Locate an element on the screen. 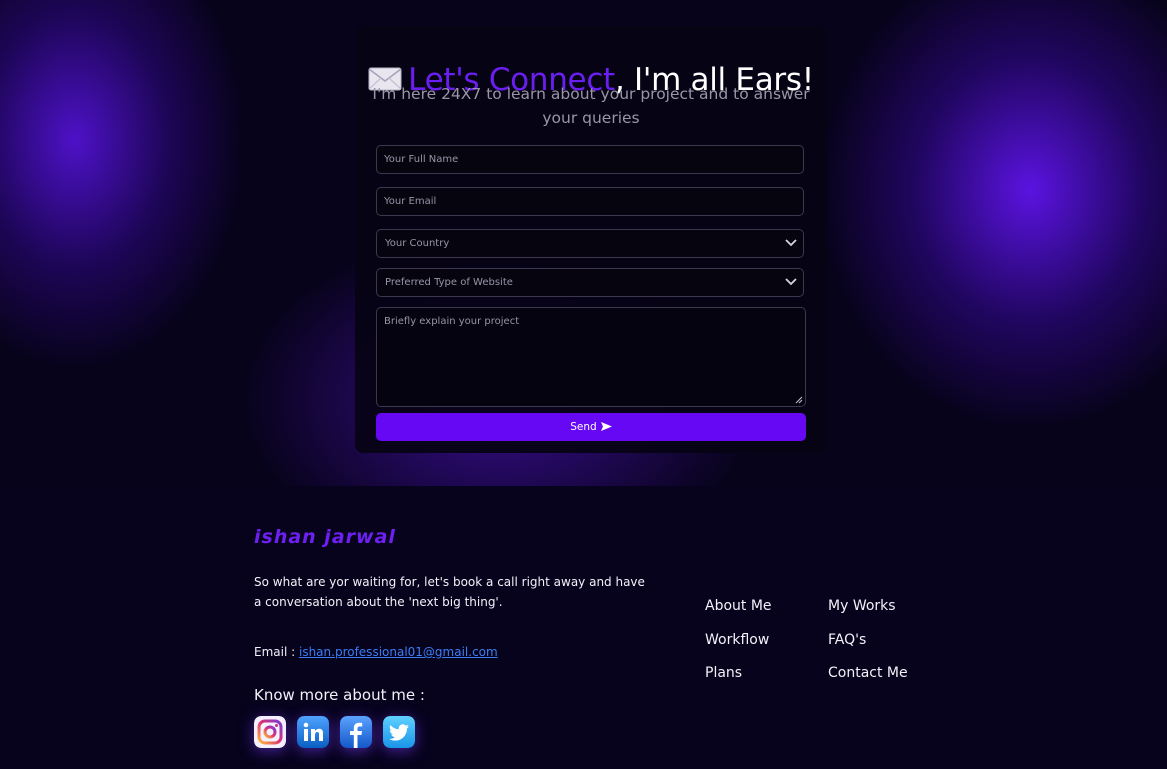 The height and width of the screenshot is (769, 1167). instagram-icon is located at coordinates (270, 732).